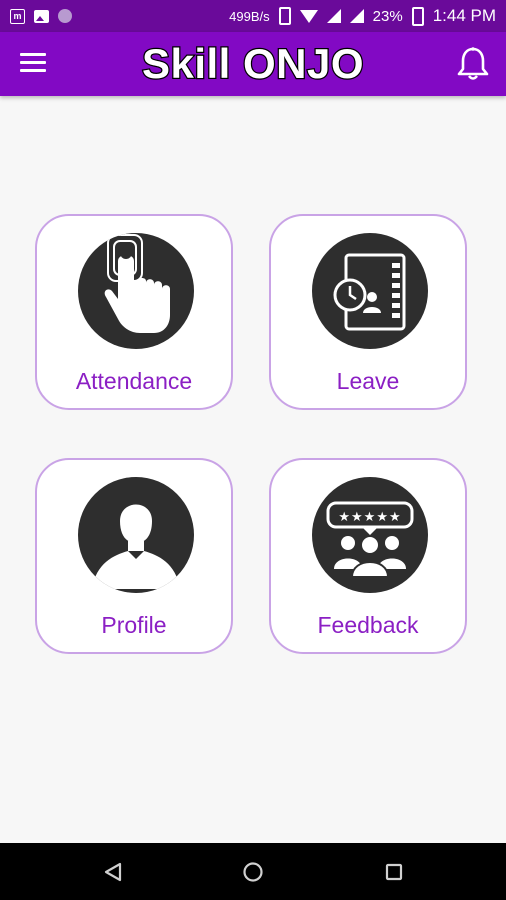 The image size is (506, 900). I want to click on network-speed: 499B/s, so click(249, 16).